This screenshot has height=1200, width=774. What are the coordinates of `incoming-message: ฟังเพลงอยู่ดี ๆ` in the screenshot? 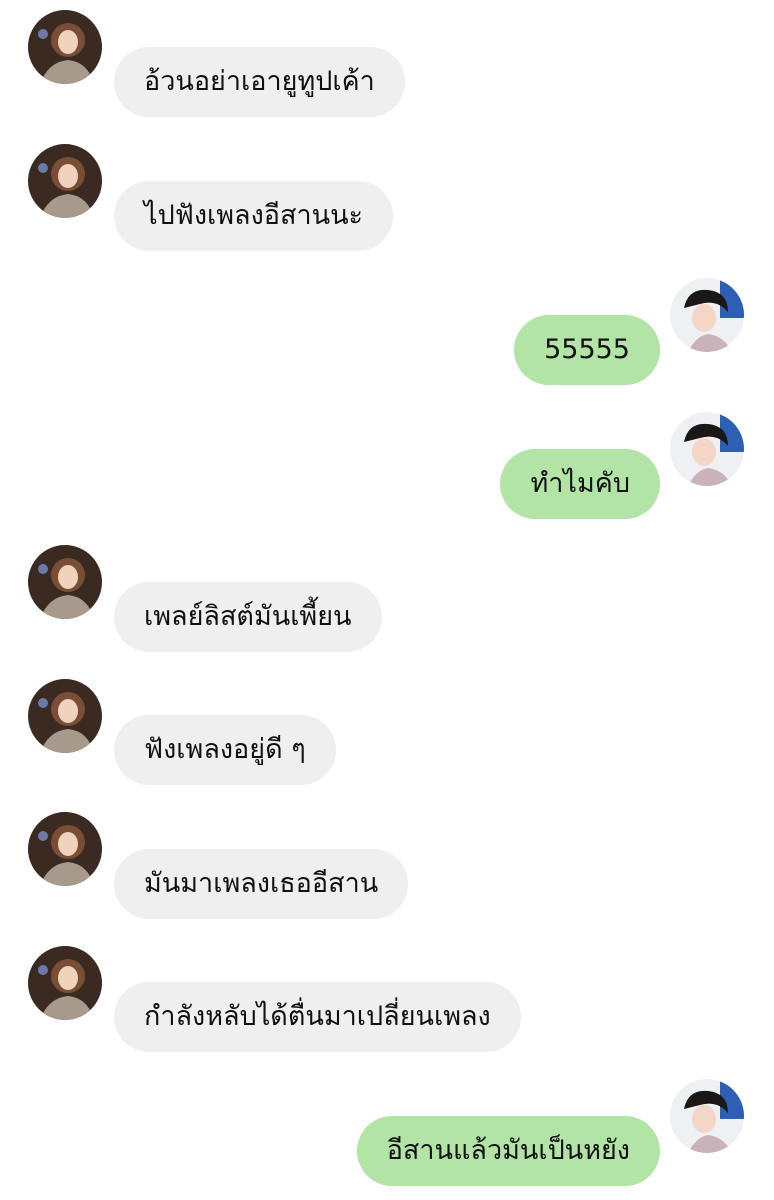 It's located at (225, 750).